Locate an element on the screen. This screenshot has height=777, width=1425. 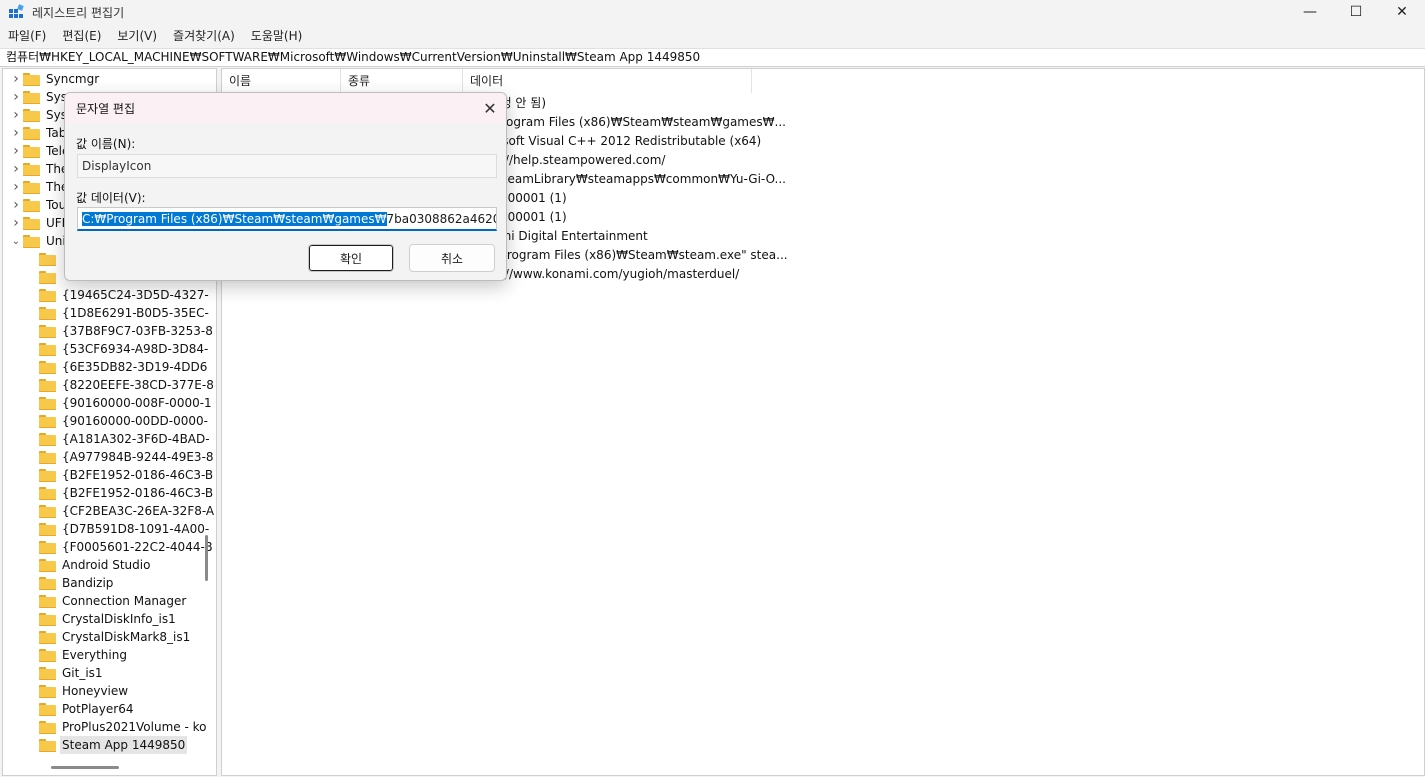
tree-item: › Tab is located at coordinates (38, 133).